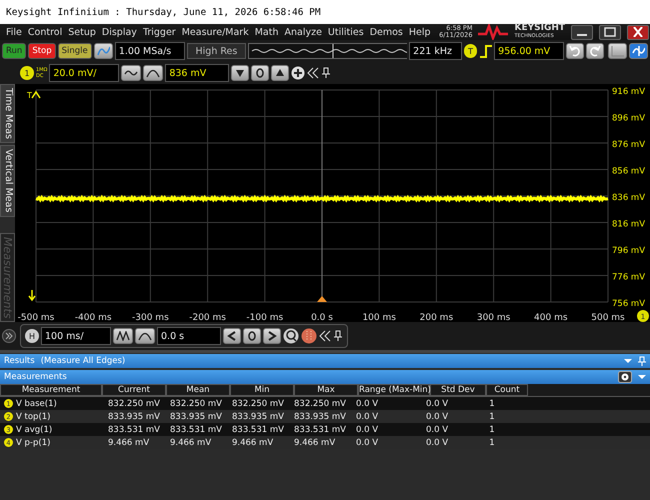 The height and width of the screenshot is (500, 650). What do you see at coordinates (629, 251) in the screenshot?
I see `y-tick-label: 796 mV` at bounding box center [629, 251].